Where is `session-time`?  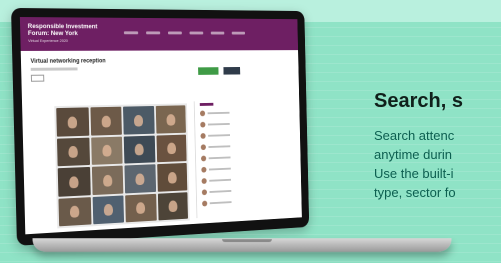
session-time is located at coordinates (54, 68).